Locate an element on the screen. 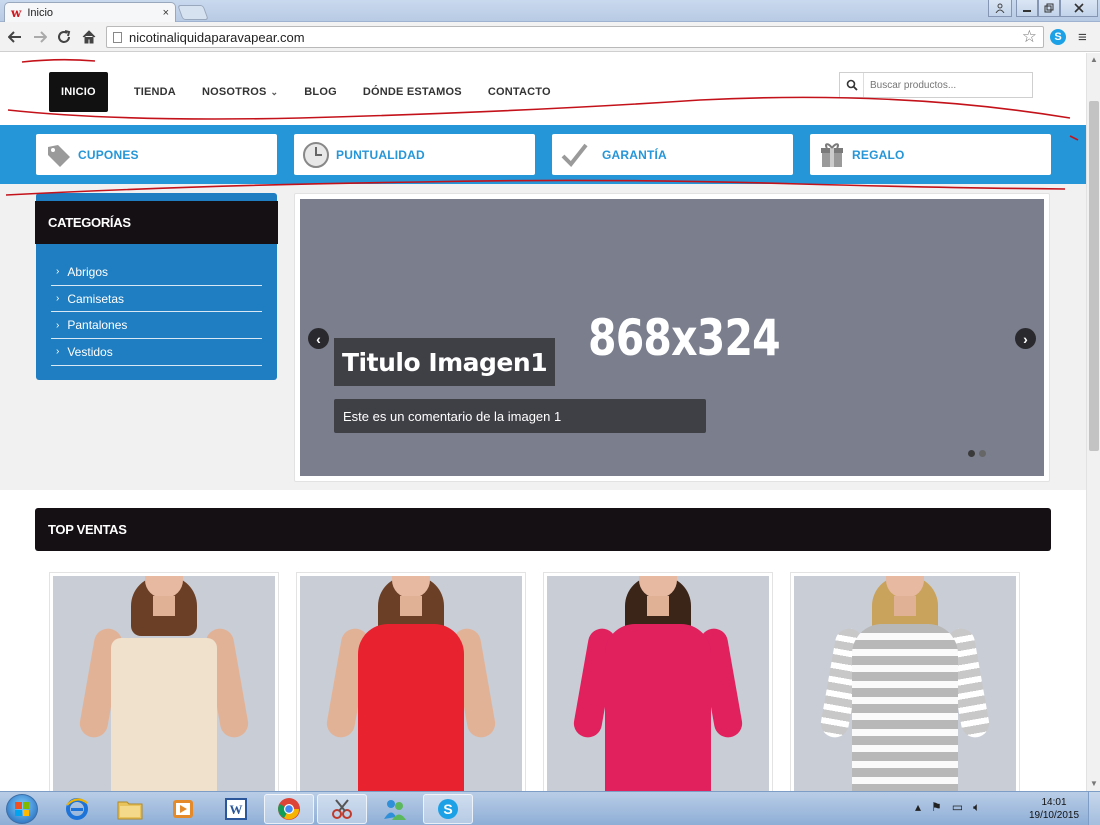  user-profile-icon is located at coordinates (1000, 8).